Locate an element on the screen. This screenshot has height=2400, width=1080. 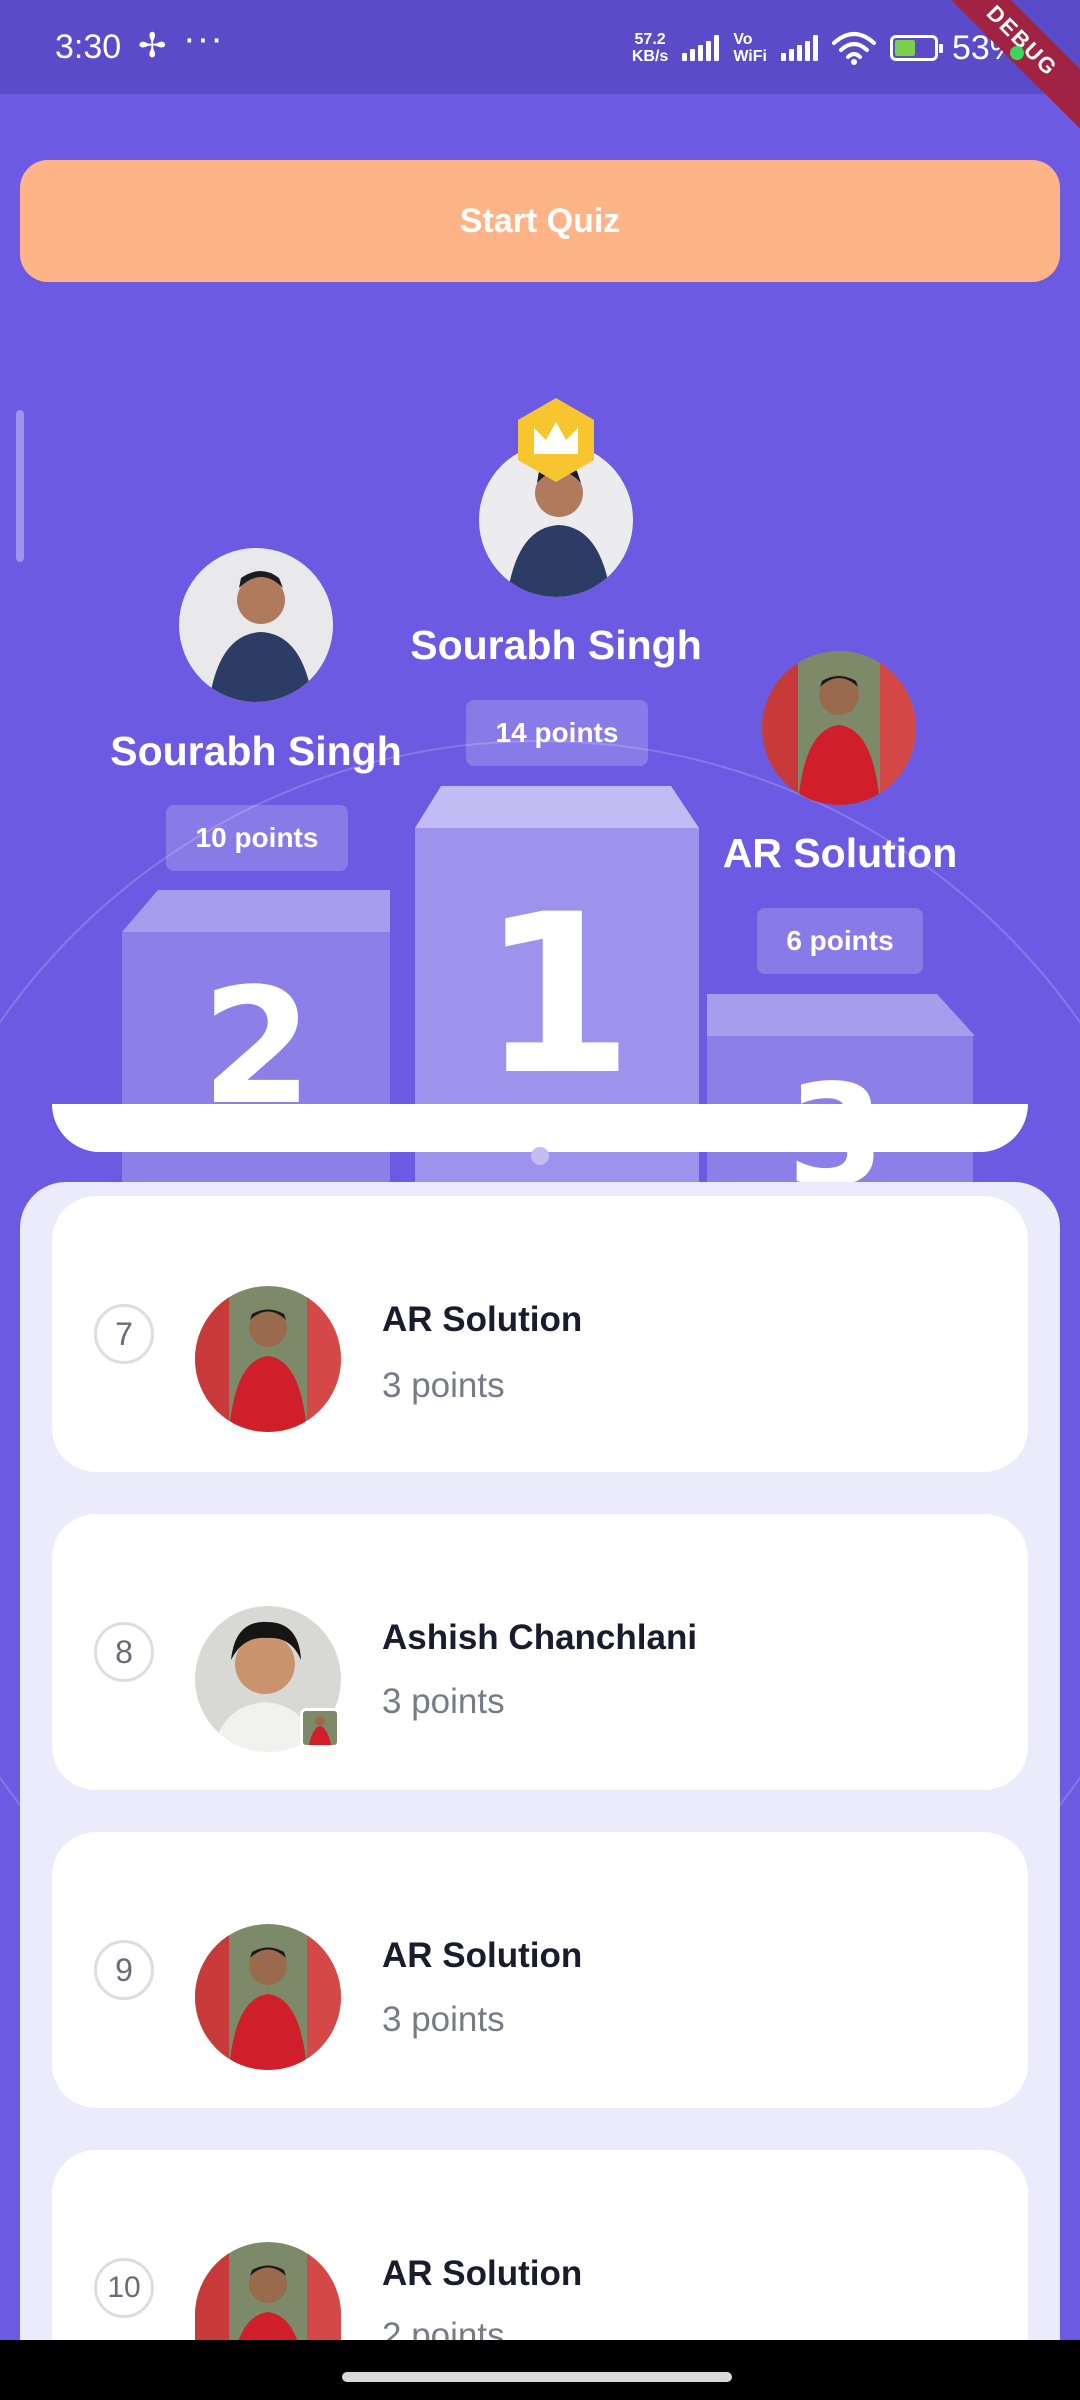
more-icon: ··· is located at coordinates (203, 39).